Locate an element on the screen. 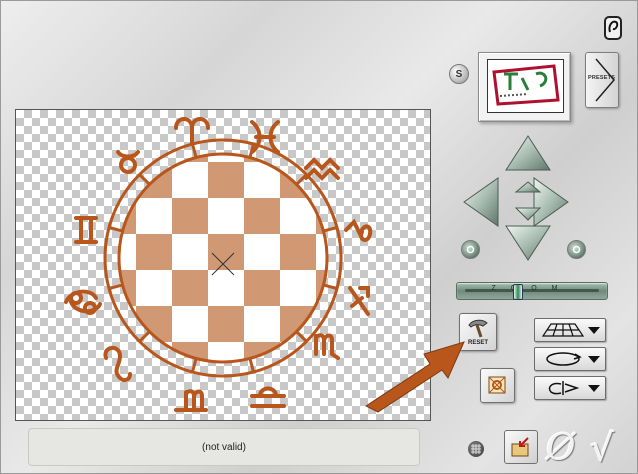  perspective-dropdown is located at coordinates (570, 330).